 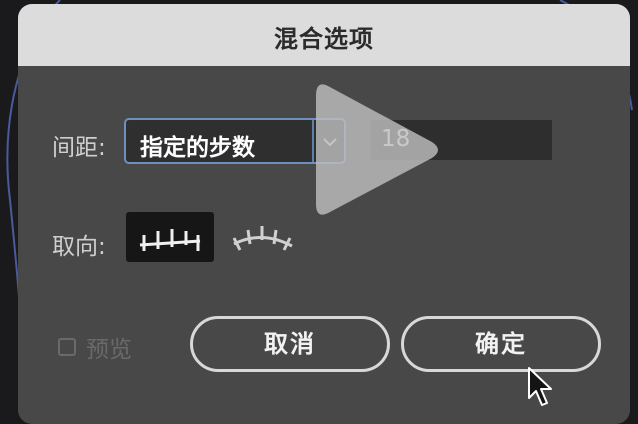 I want to click on preview-checkbox, so click(x=67, y=347).